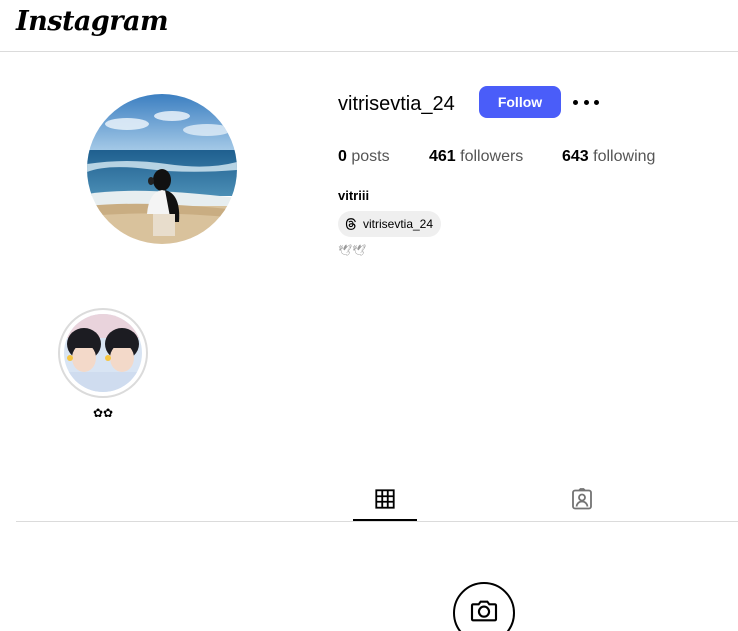  I want to click on following-count: 643, so click(575, 156).